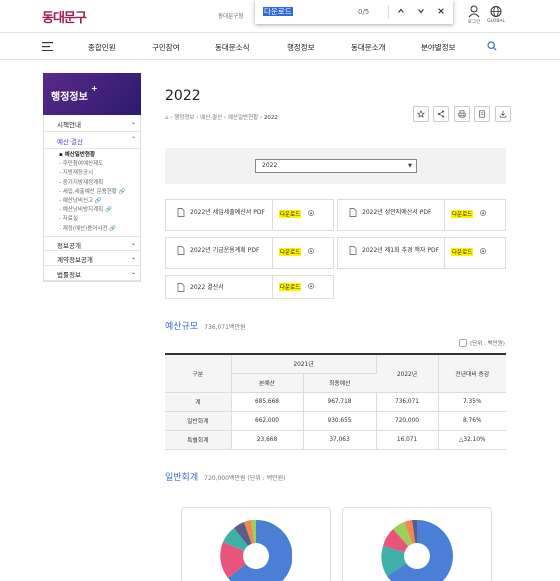  What do you see at coordinates (64, 16) in the screenshot?
I see `logo: 동대문구` at bounding box center [64, 16].